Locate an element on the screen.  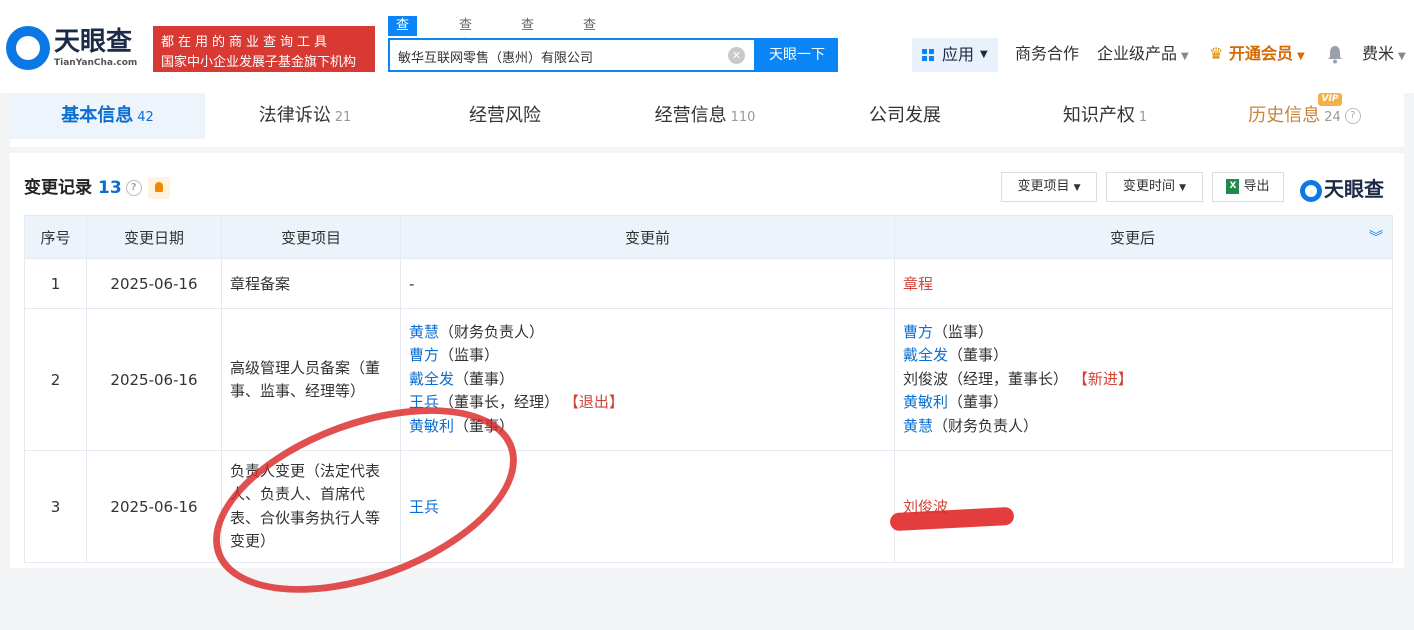
new-tag: 【新进】 is located at coordinates (1102, 378).